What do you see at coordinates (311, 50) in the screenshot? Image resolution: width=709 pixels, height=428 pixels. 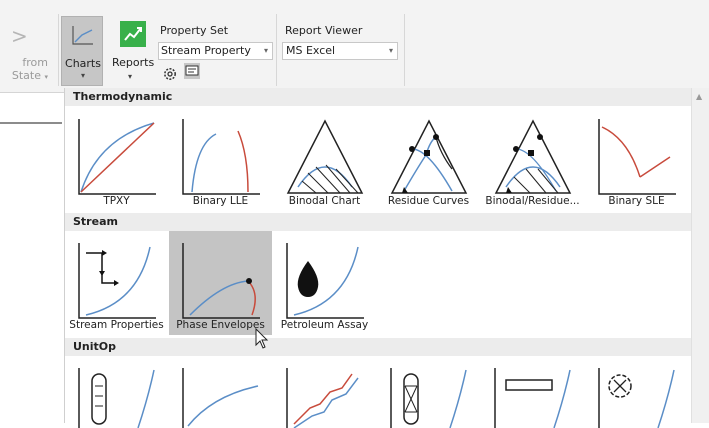 I see `report-viewer-value: MS Excel` at bounding box center [311, 50].